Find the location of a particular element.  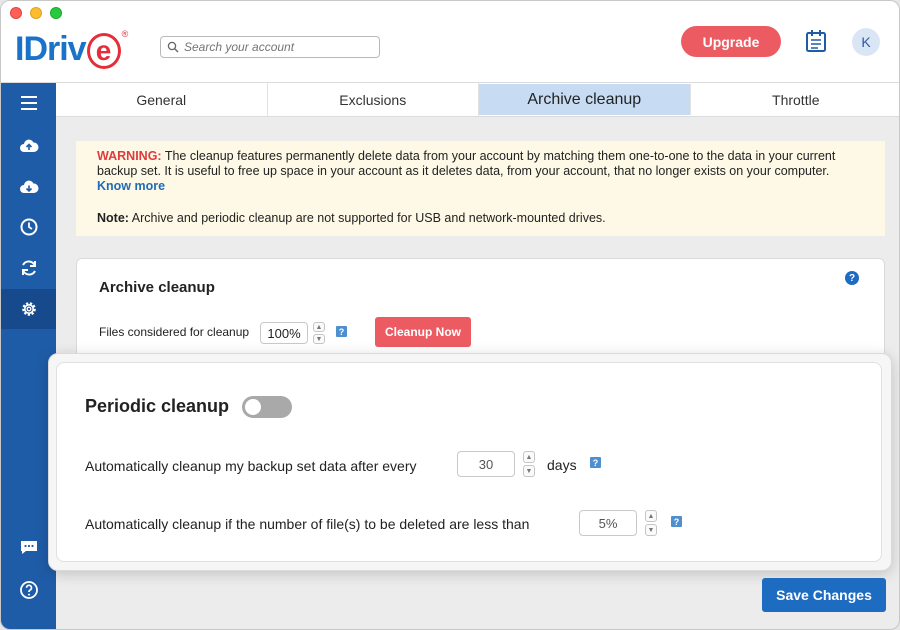

cleanup-files-stepper: ▲ ▼ is located at coordinates (651, 523).